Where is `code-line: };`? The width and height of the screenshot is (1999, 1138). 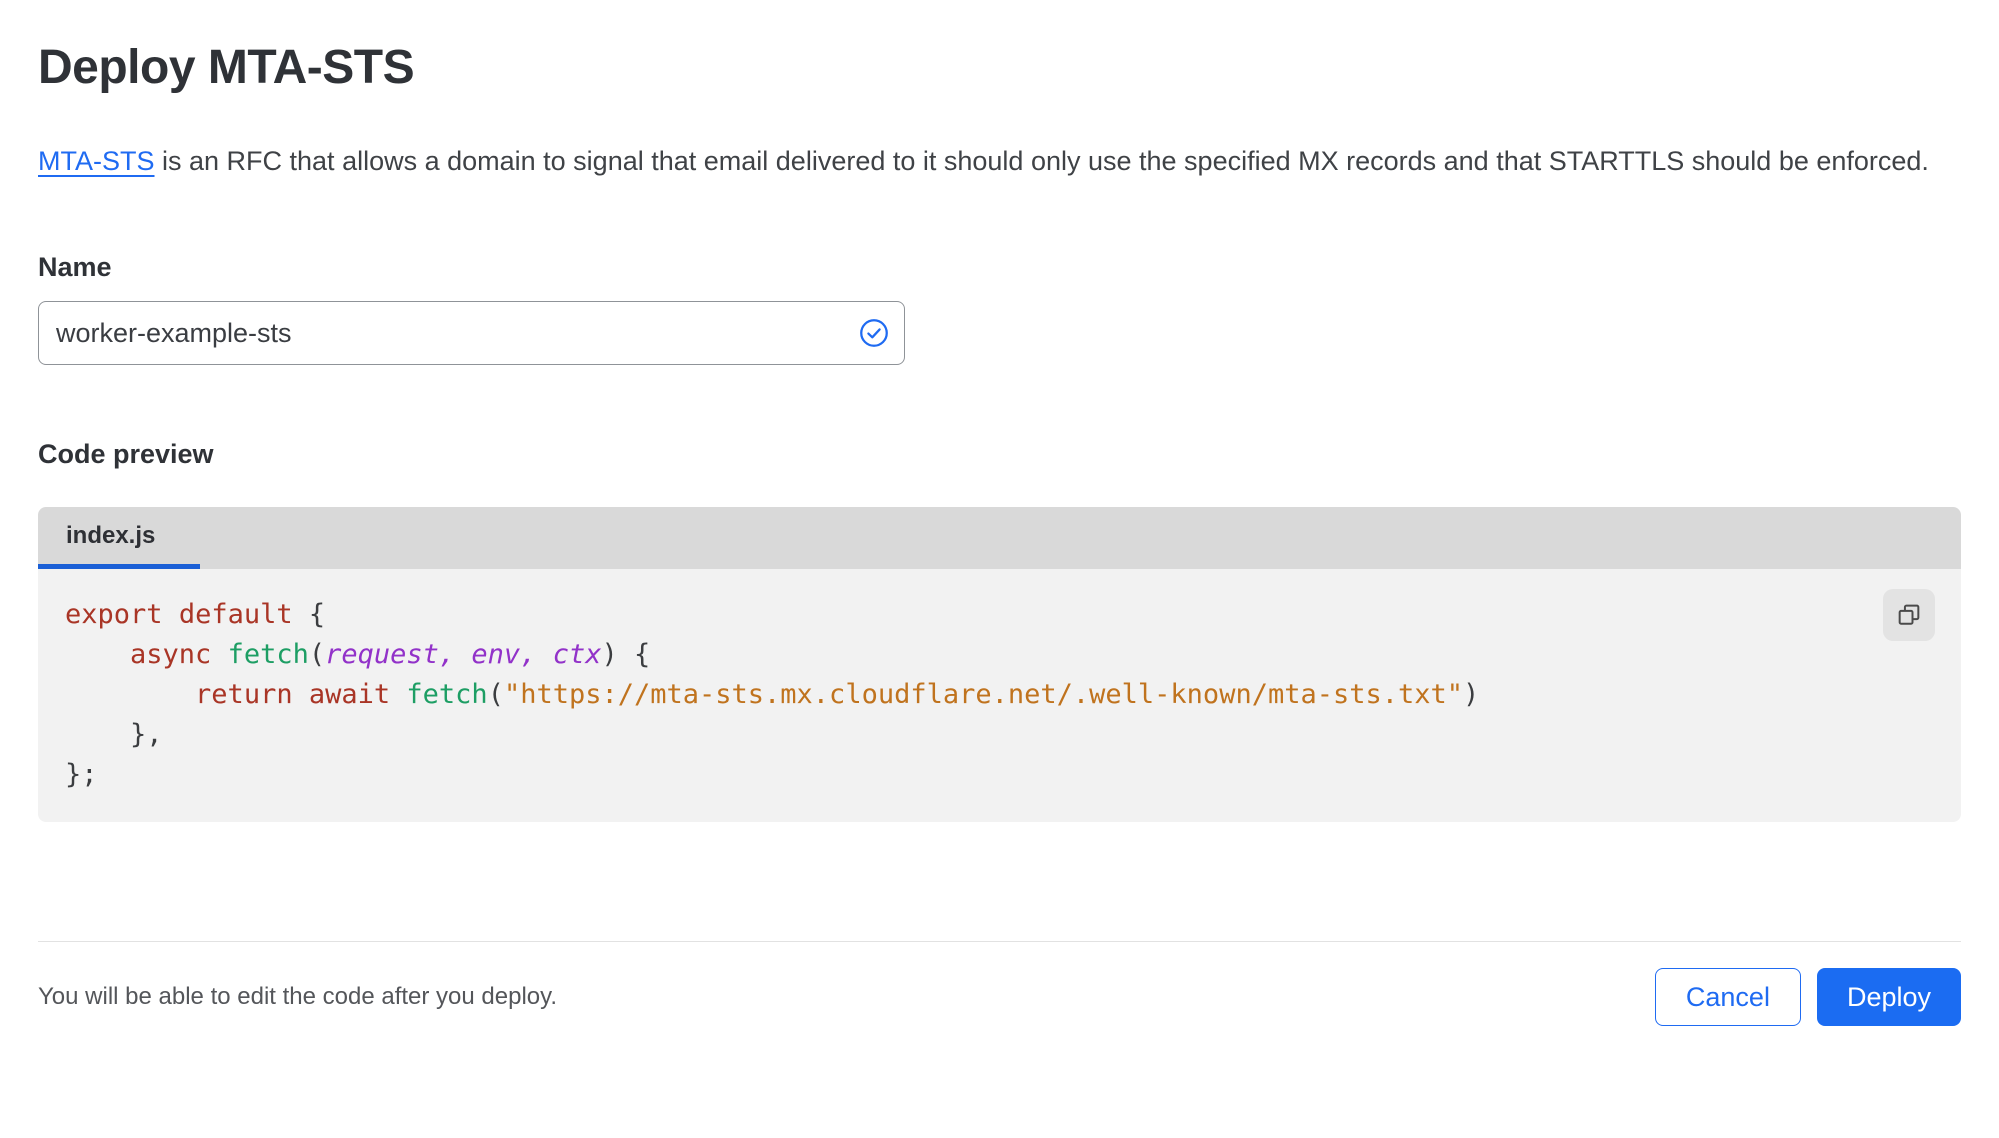 code-line: }; is located at coordinates (81, 774).